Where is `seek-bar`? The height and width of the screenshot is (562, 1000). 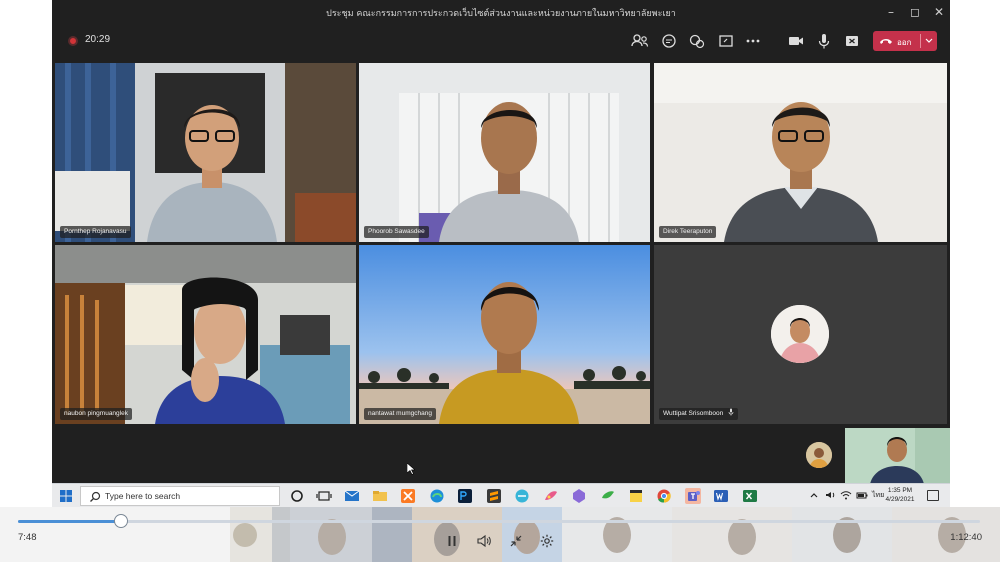
seek-bar is located at coordinates (499, 521).